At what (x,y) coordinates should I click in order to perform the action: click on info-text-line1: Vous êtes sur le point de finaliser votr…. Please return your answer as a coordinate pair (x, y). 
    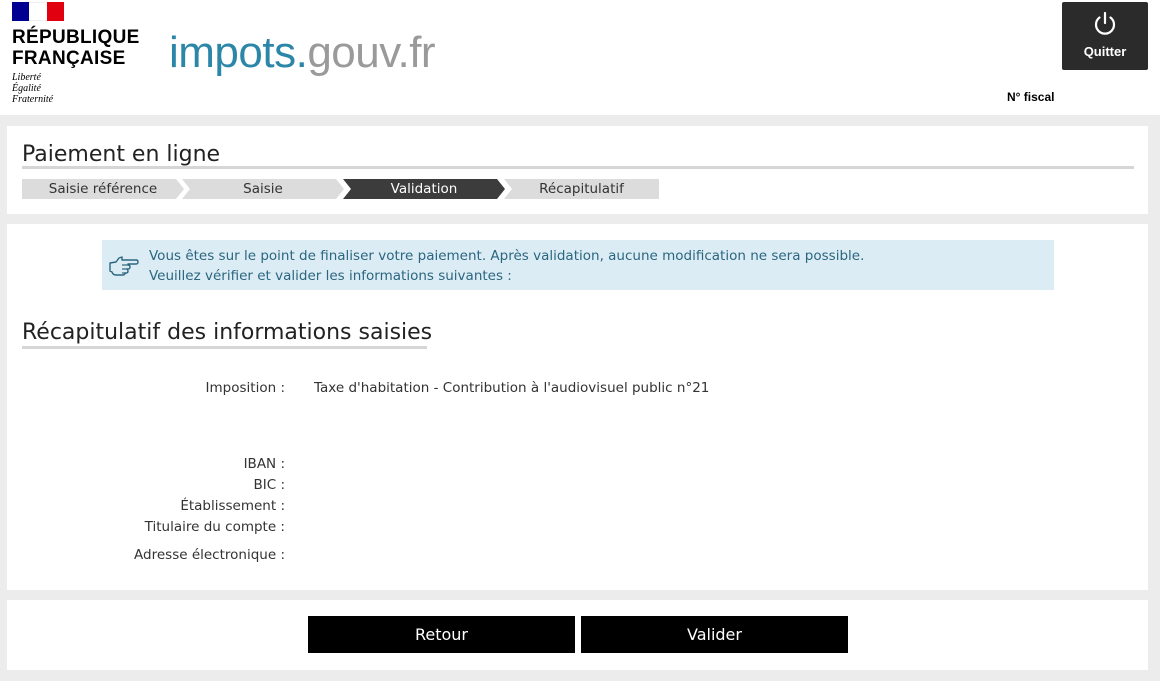
    Looking at the image, I should click on (507, 256).